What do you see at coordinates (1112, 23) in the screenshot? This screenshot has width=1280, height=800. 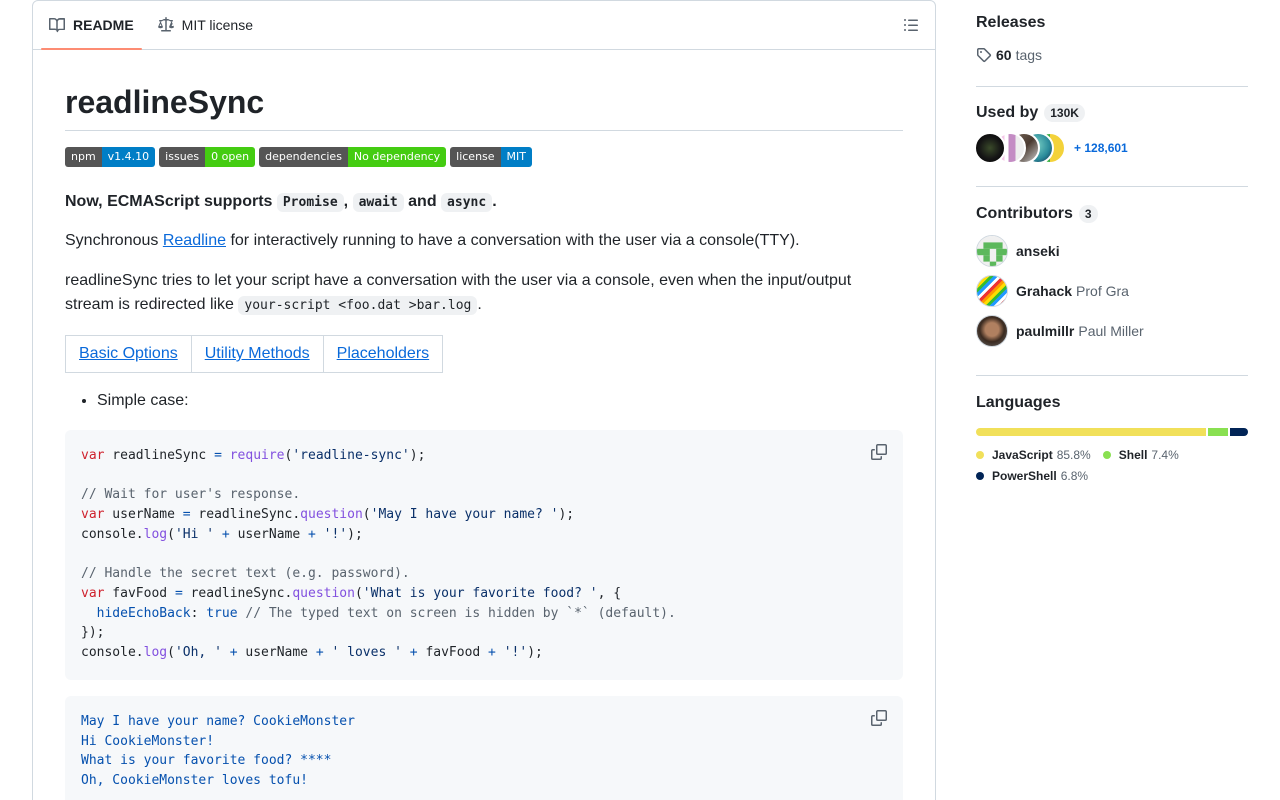 I see `releases-heading: Releases` at bounding box center [1112, 23].